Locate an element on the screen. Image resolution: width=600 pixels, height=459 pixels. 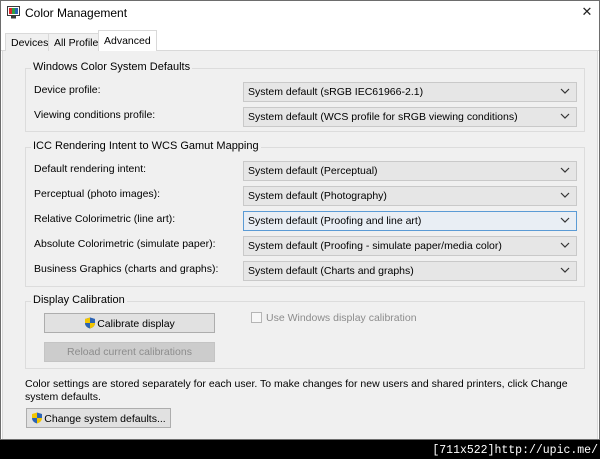
checkbox-box is located at coordinates (256, 317).